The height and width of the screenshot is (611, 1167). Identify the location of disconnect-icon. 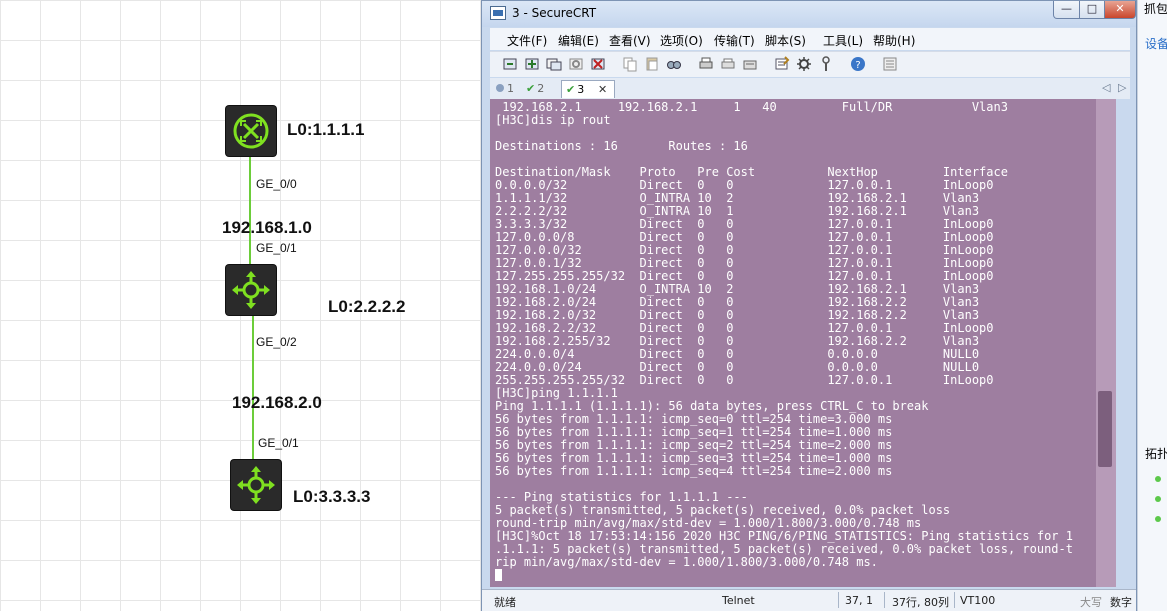
(598, 64).